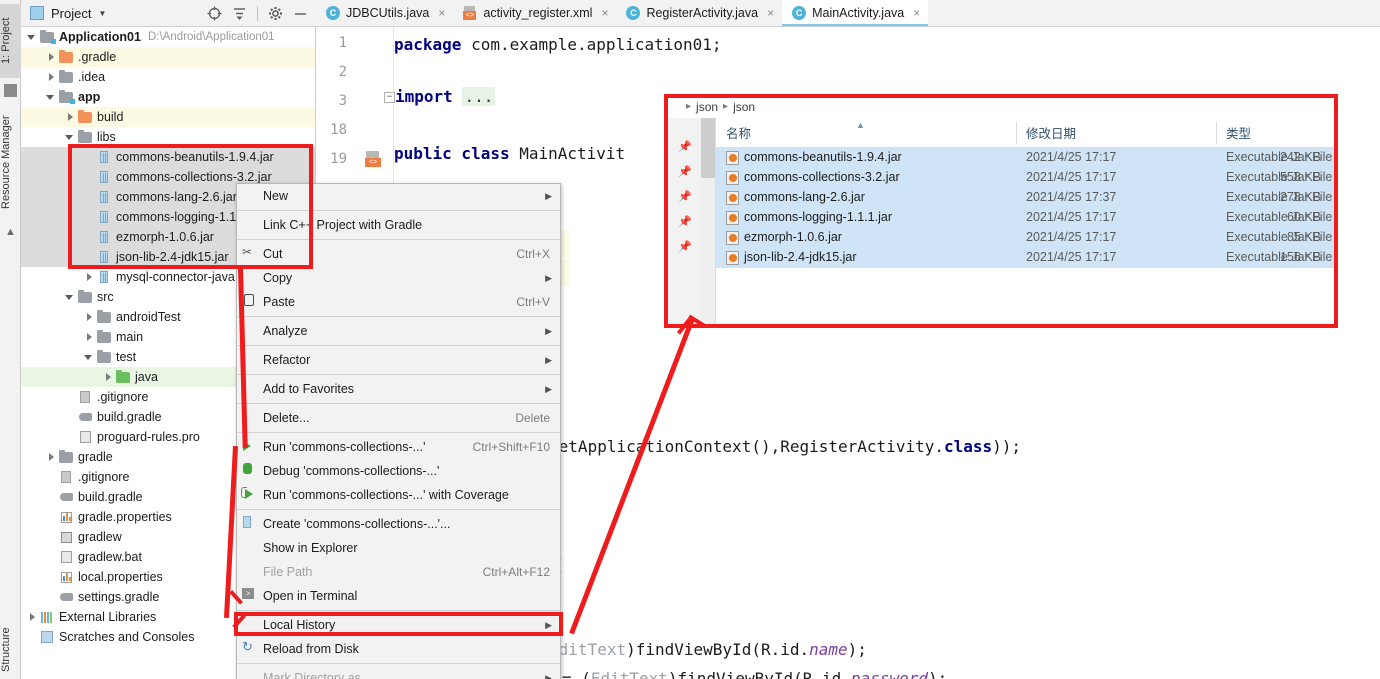 This screenshot has width=1380, height=679. Describe the element at coordinates (168, 157) in the screenshot. I see `tree-item-commons-beanutils-1-9-4-jar: commons-beanutils-1.9.4.jar` at that location.